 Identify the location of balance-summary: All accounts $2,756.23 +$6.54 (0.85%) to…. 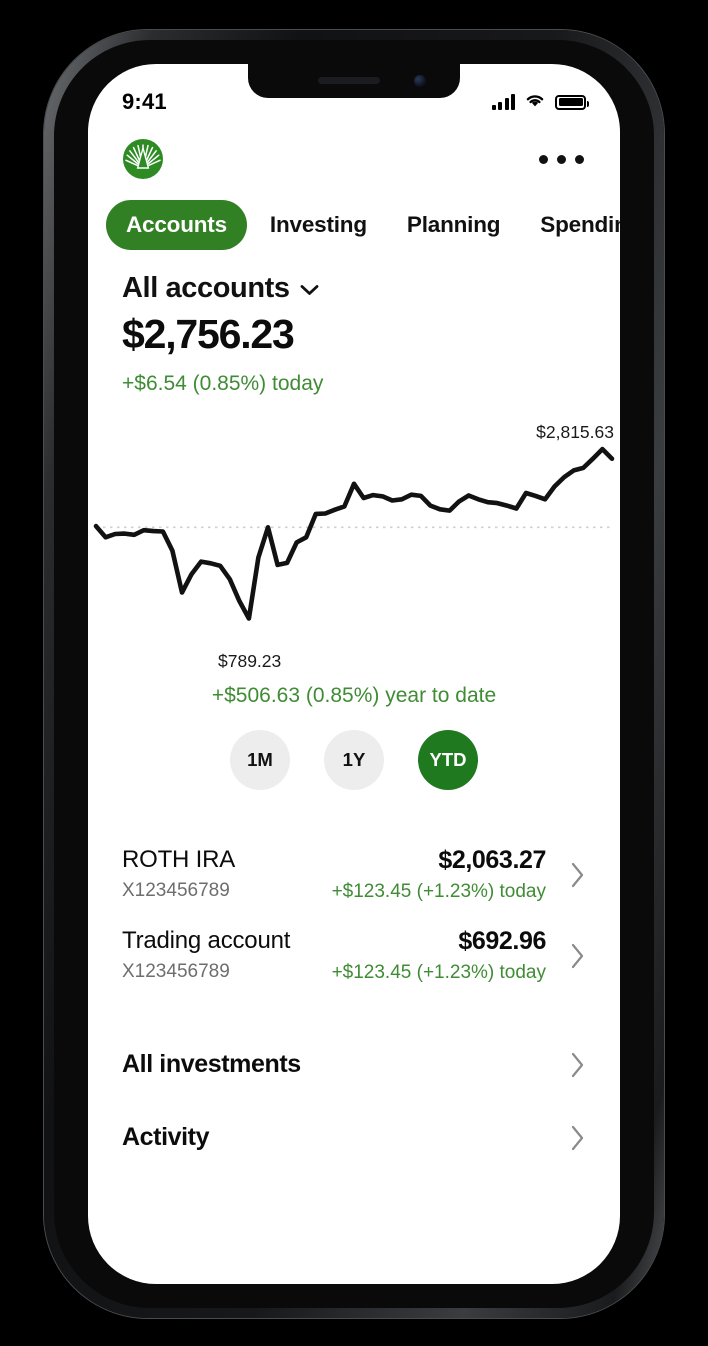
(354, 323).